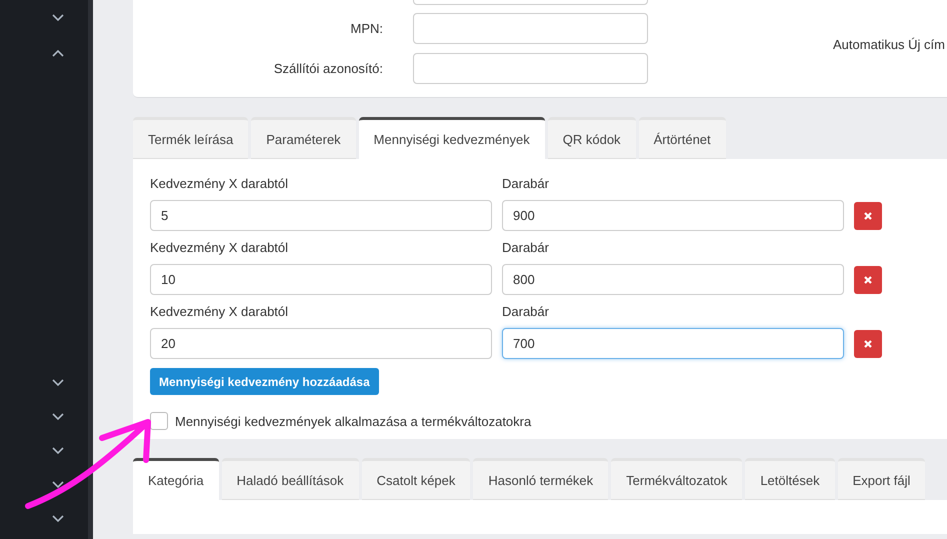 Image resolution: width=947 pixels, height=539 pixels. I want to click on input-field: 5, so click(321, 215).